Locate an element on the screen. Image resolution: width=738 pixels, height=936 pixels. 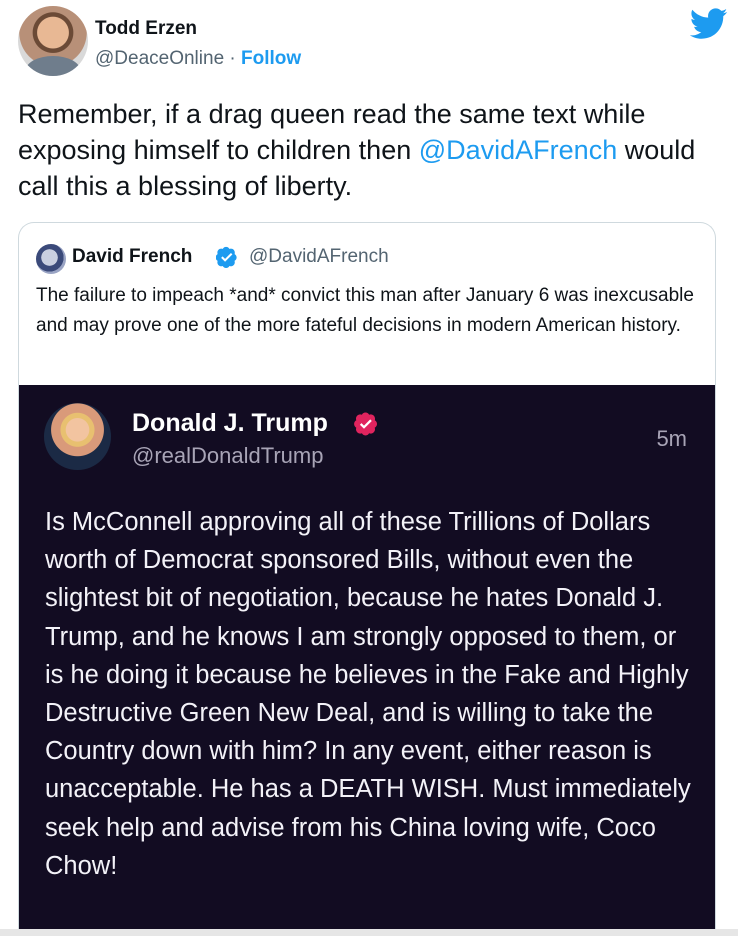
quoted-author-name: David French is located at coordinates (132, 256).